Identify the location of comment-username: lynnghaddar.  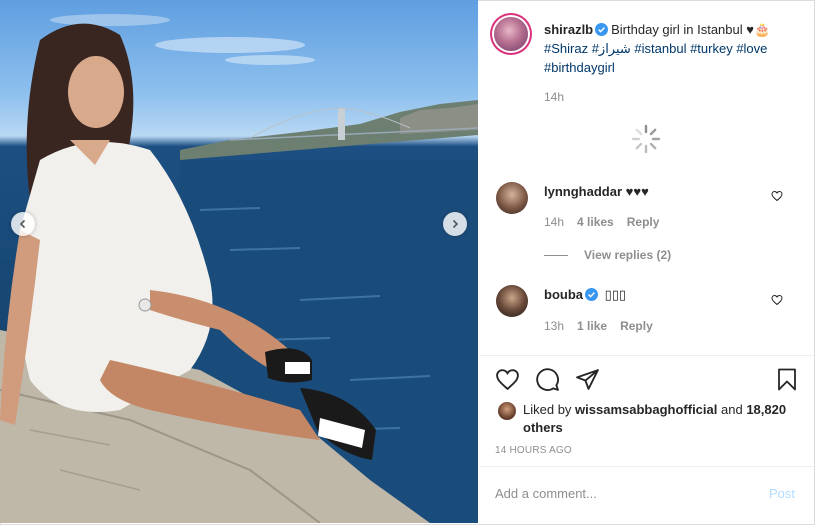
(583, 191).